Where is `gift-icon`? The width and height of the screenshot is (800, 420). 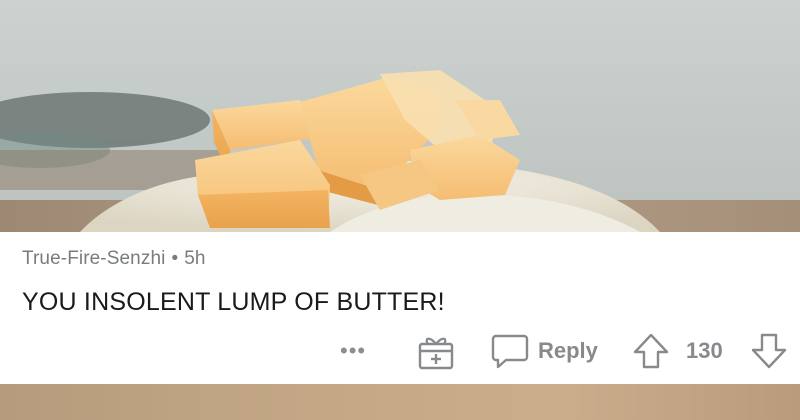 gift-icon is located at coordinates (436, 351).